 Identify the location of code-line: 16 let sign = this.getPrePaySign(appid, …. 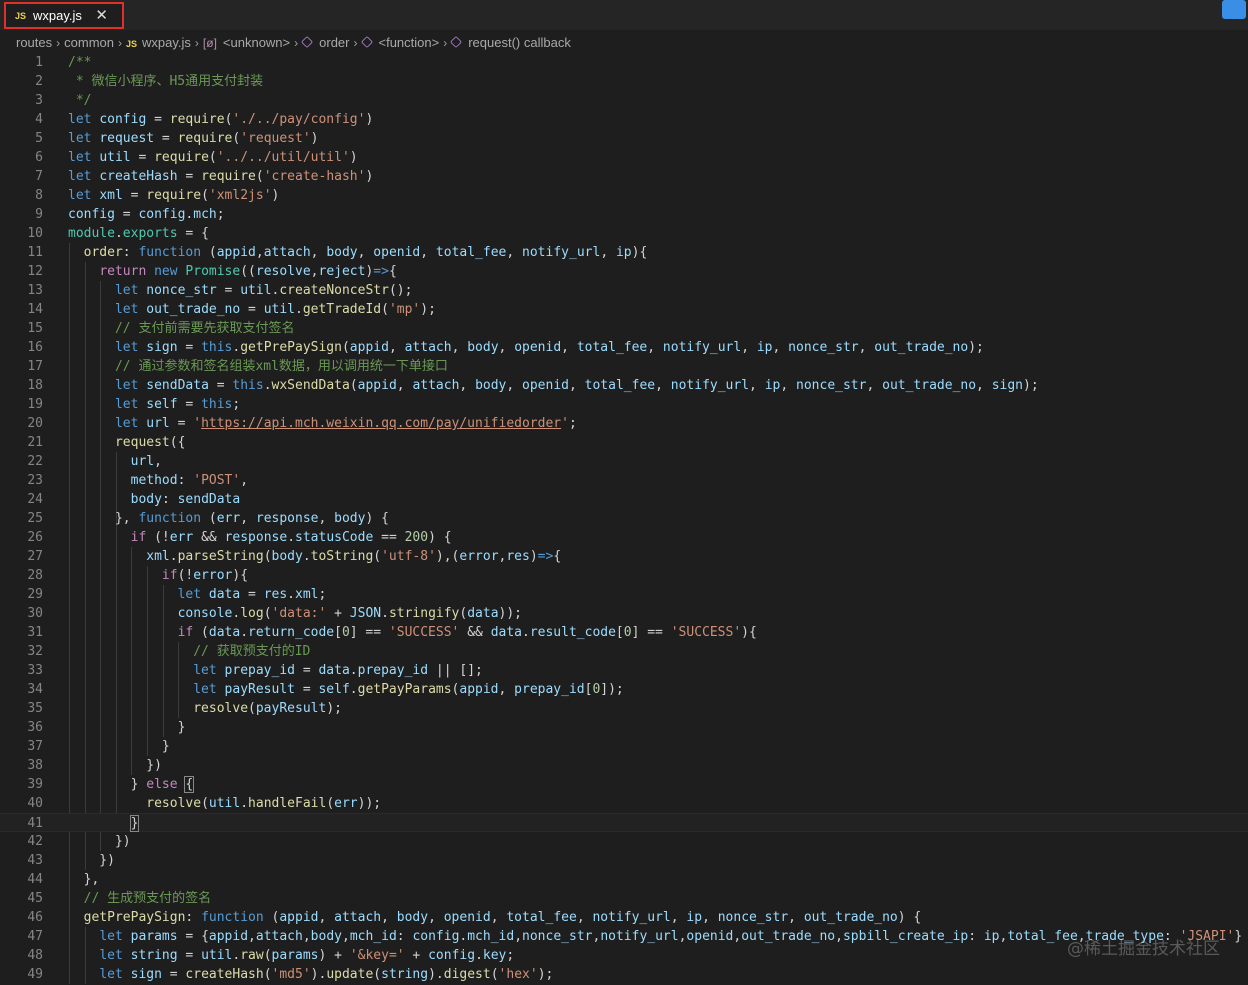
(624, 347).